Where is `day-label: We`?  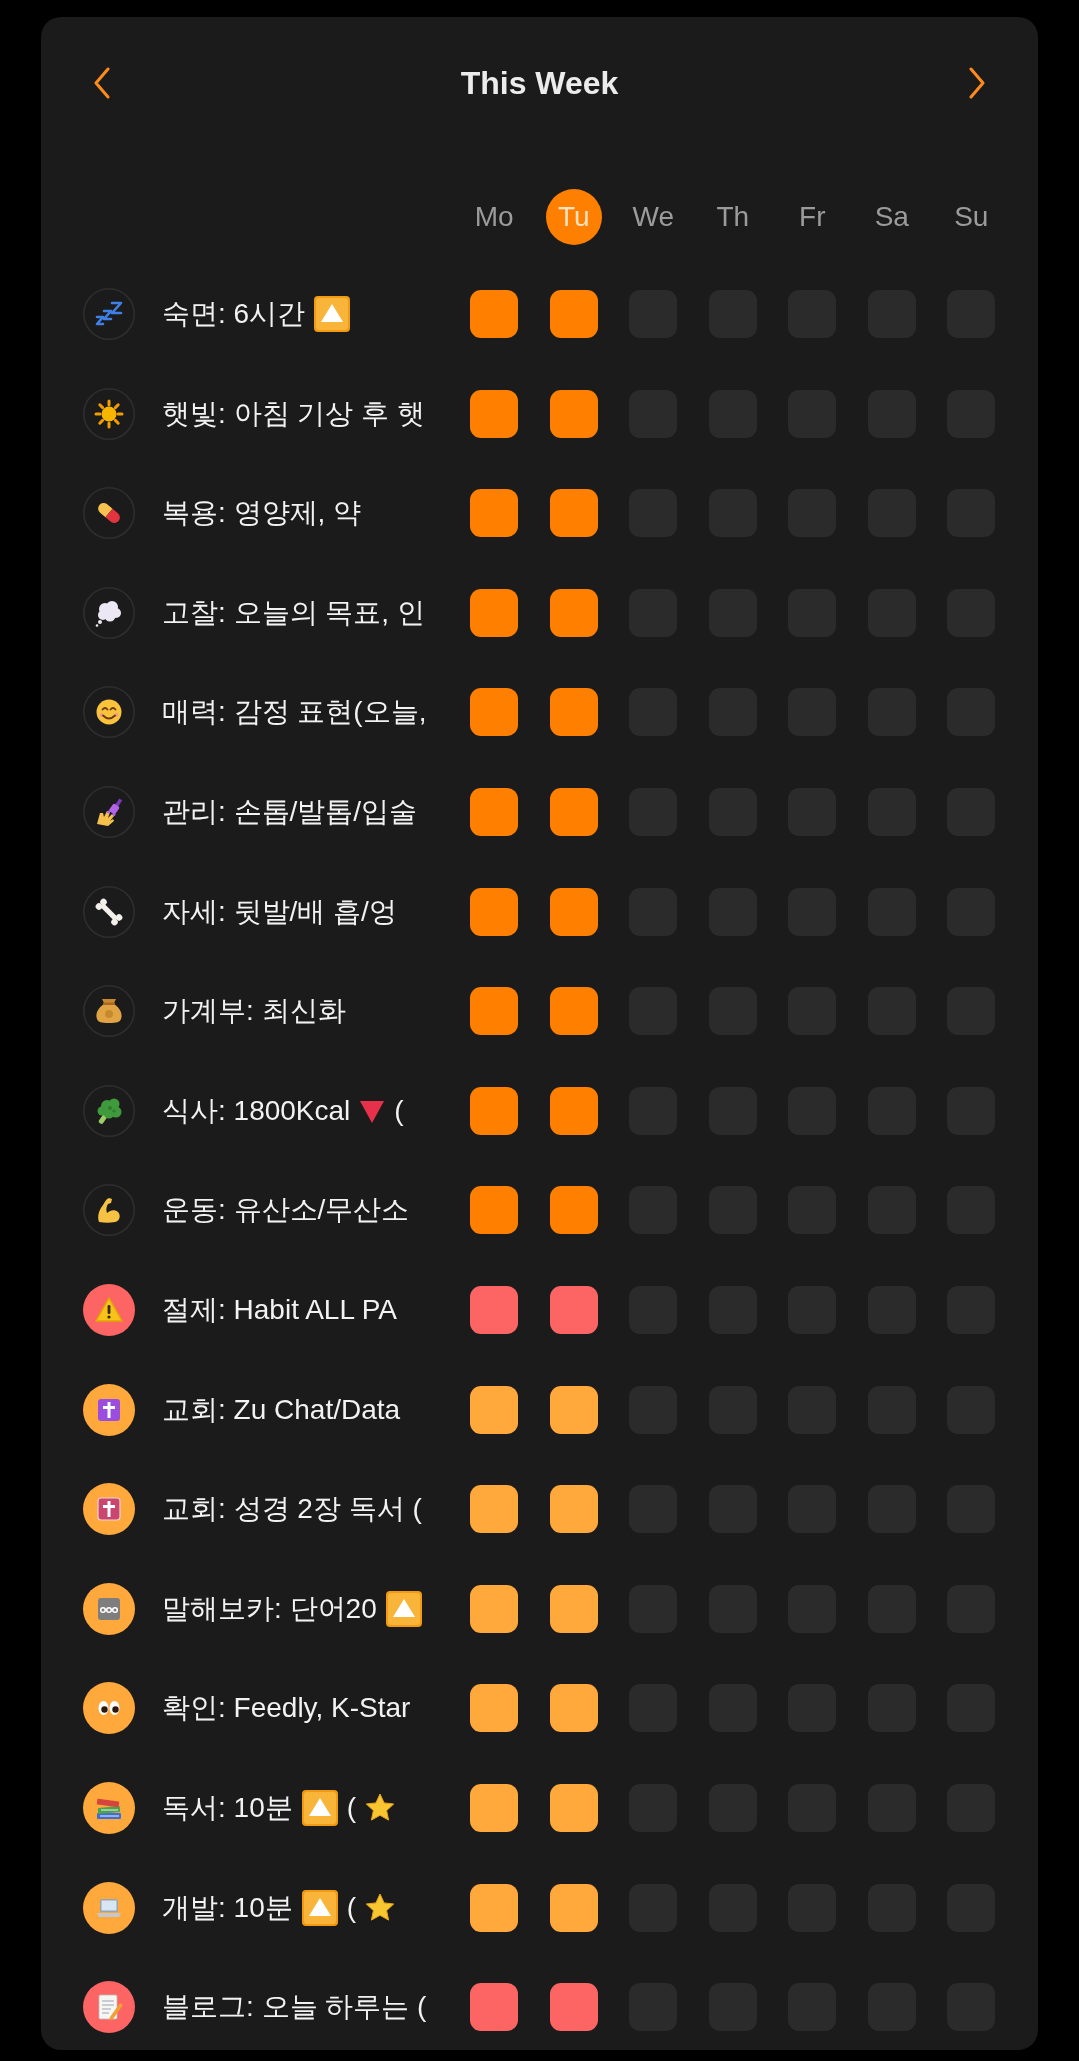 day-label: We is located at coordinates (653, 217).